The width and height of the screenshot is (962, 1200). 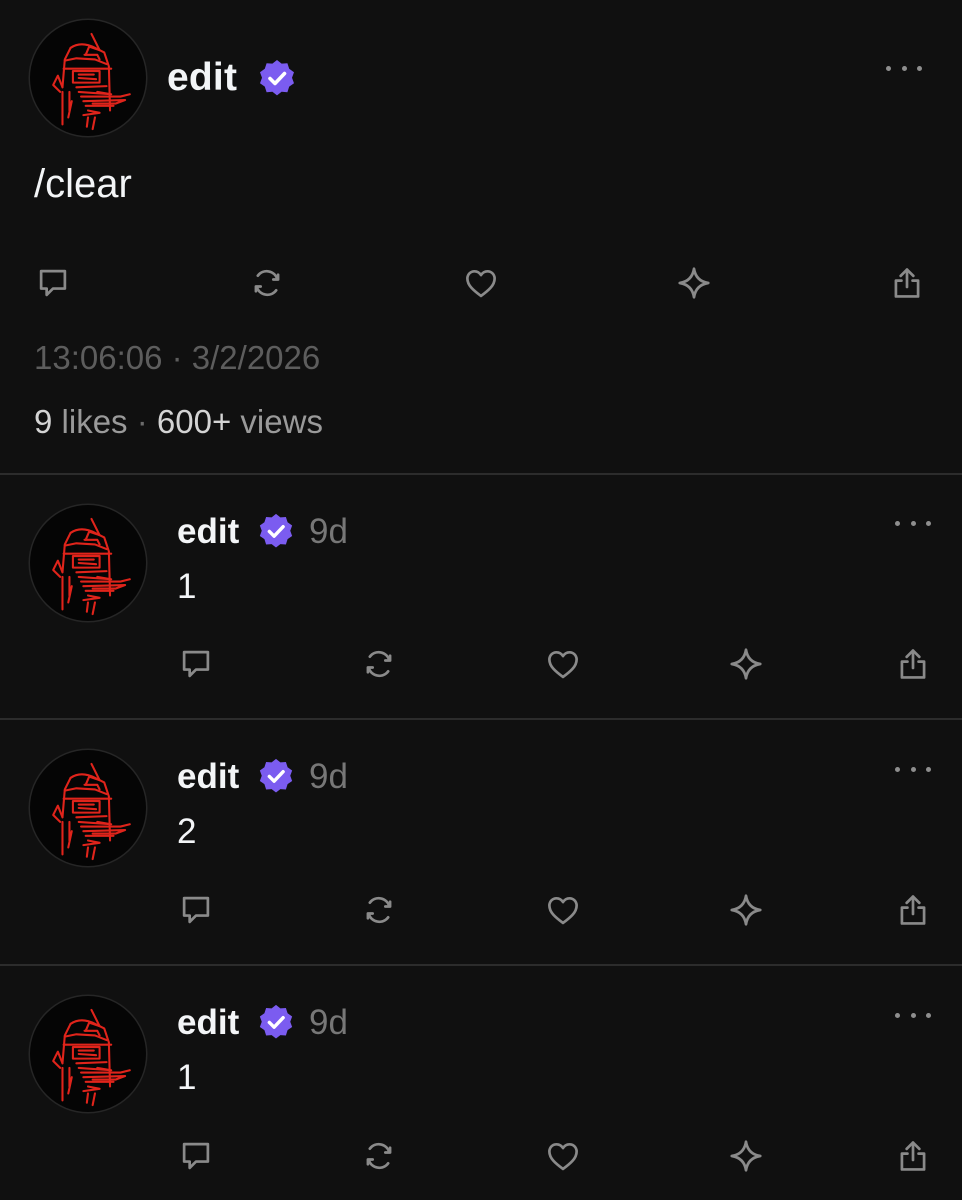 I want to click on views-count: 600+, so click(x=194, y=421).